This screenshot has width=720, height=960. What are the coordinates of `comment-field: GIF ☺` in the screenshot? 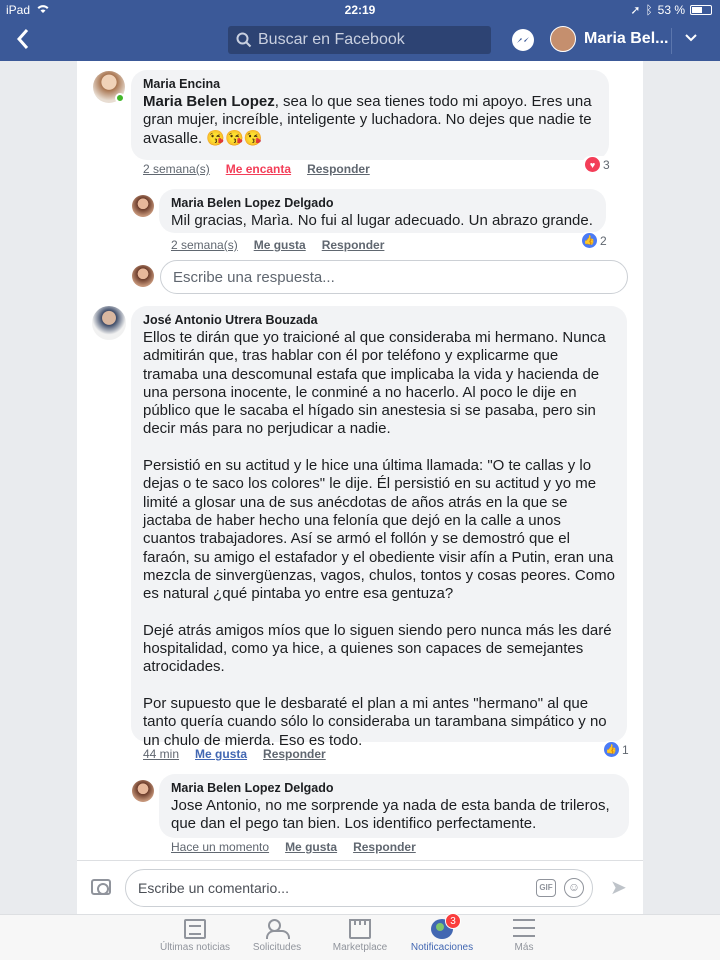 It's located at (359, 888).